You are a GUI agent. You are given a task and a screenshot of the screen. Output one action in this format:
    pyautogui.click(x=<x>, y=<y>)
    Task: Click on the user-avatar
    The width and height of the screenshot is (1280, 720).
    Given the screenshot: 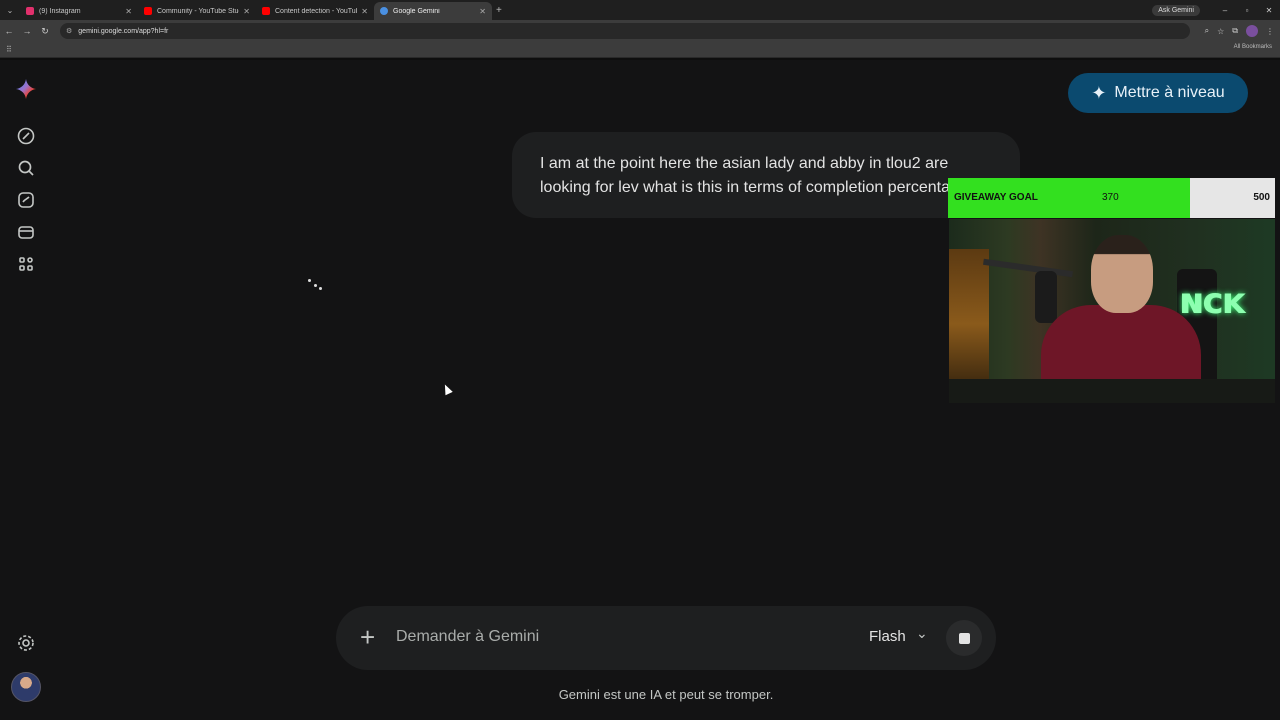 What is the action you would take?
    pyautogui.click(x=26, y=687)
    